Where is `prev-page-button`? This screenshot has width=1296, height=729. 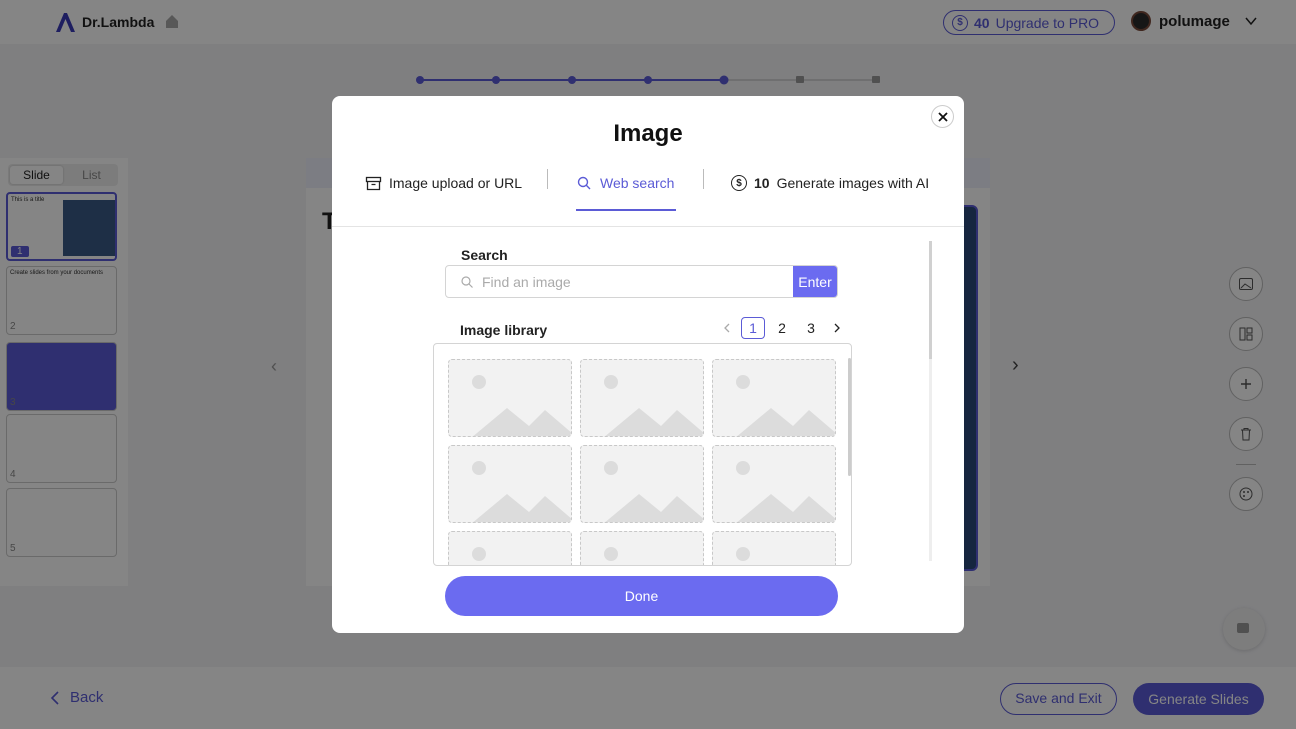
prev-page-button is located at coordinates (727, 328).